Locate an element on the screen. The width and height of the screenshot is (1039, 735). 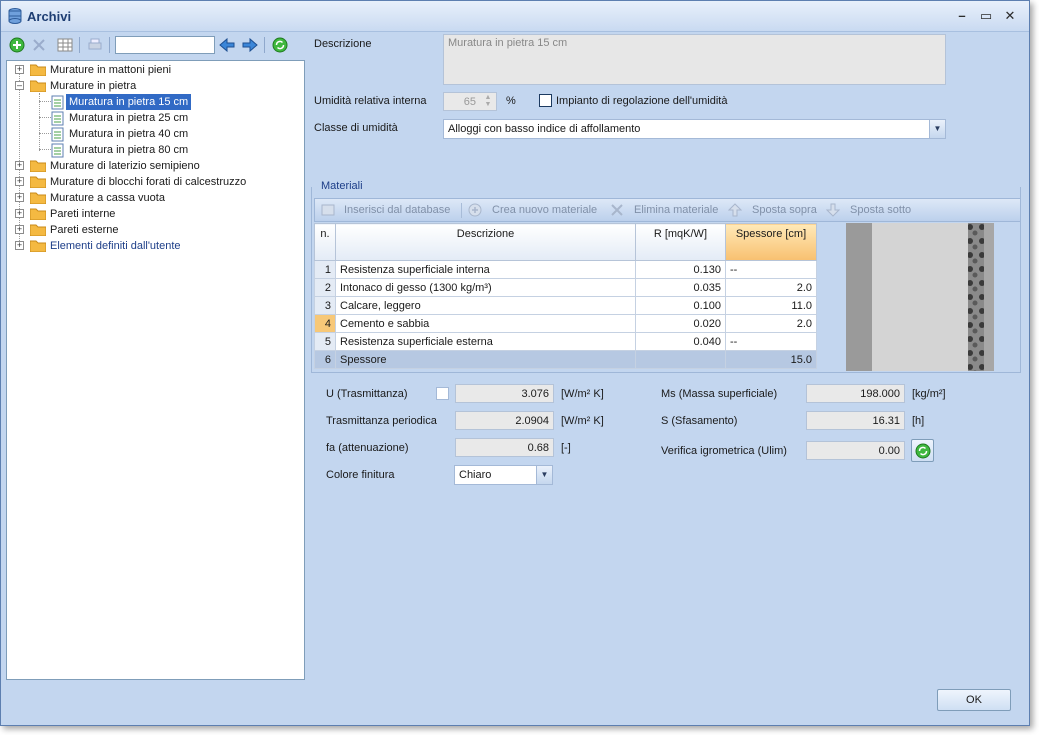
table-row-total: 6 Spessore 15.0 is located at coordinates (565, 359).